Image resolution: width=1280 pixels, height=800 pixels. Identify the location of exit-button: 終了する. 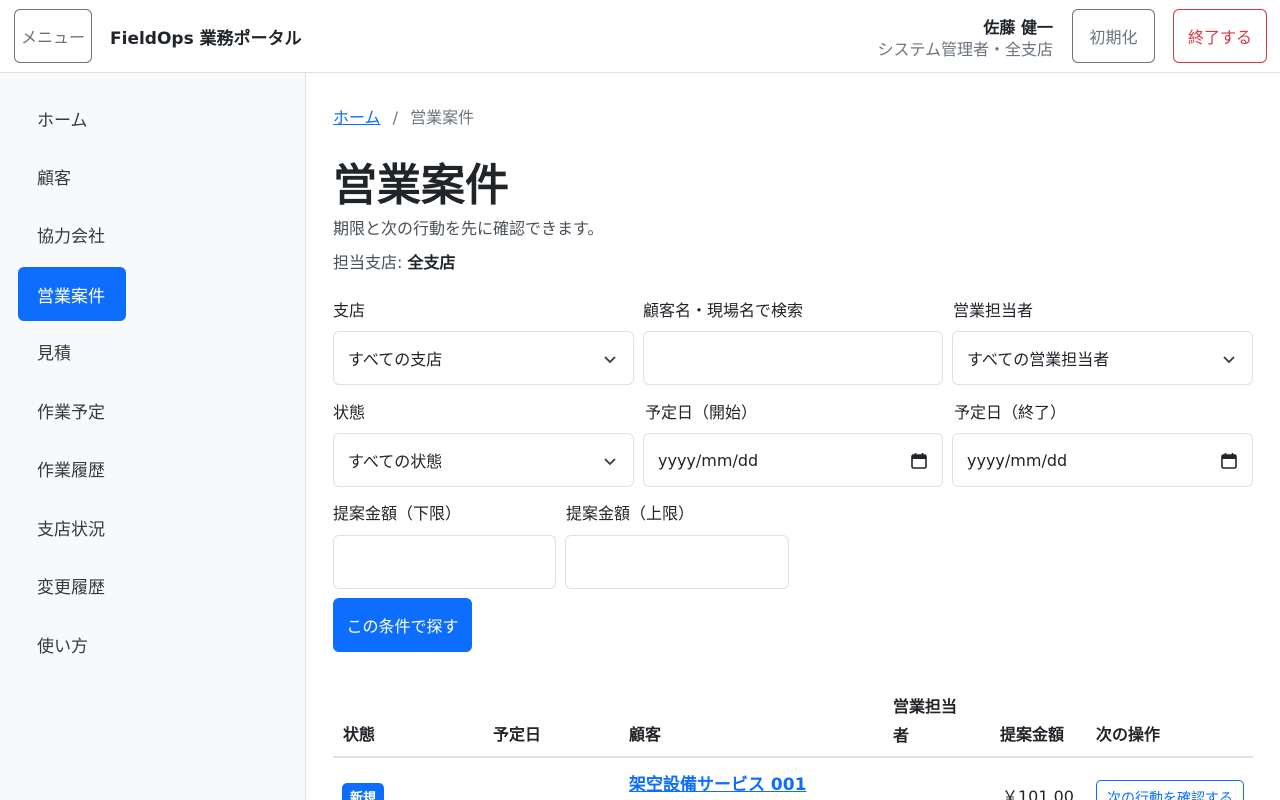
(1220, 36).